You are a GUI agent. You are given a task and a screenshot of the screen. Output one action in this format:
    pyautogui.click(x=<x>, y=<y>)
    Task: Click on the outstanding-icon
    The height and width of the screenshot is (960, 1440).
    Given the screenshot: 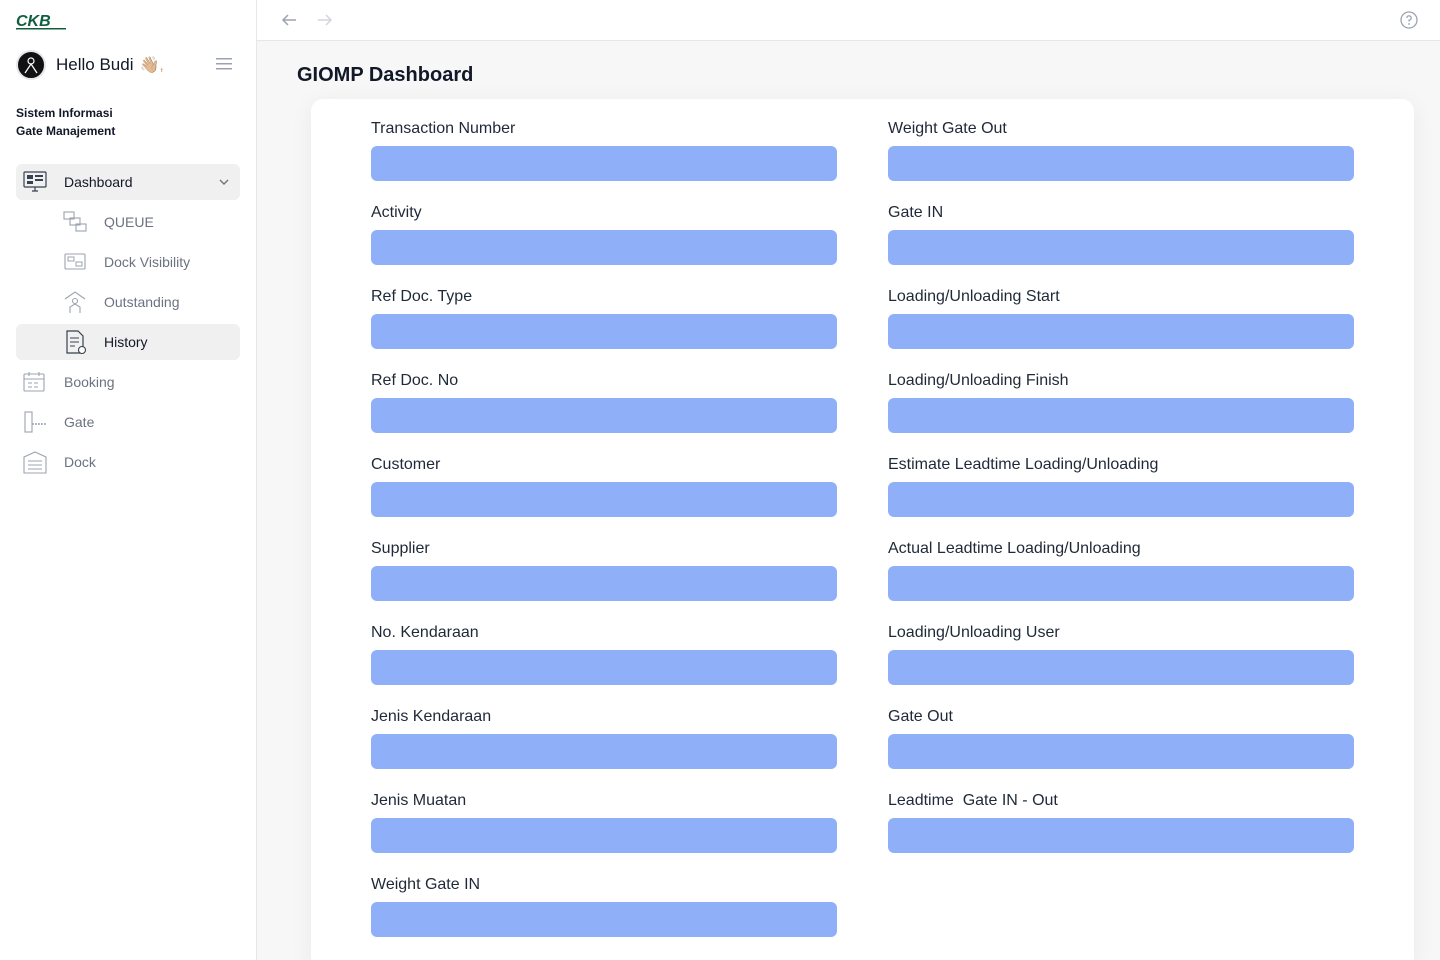 What is the action you would take?
    pyautogui.click(x=75, y=302)
    